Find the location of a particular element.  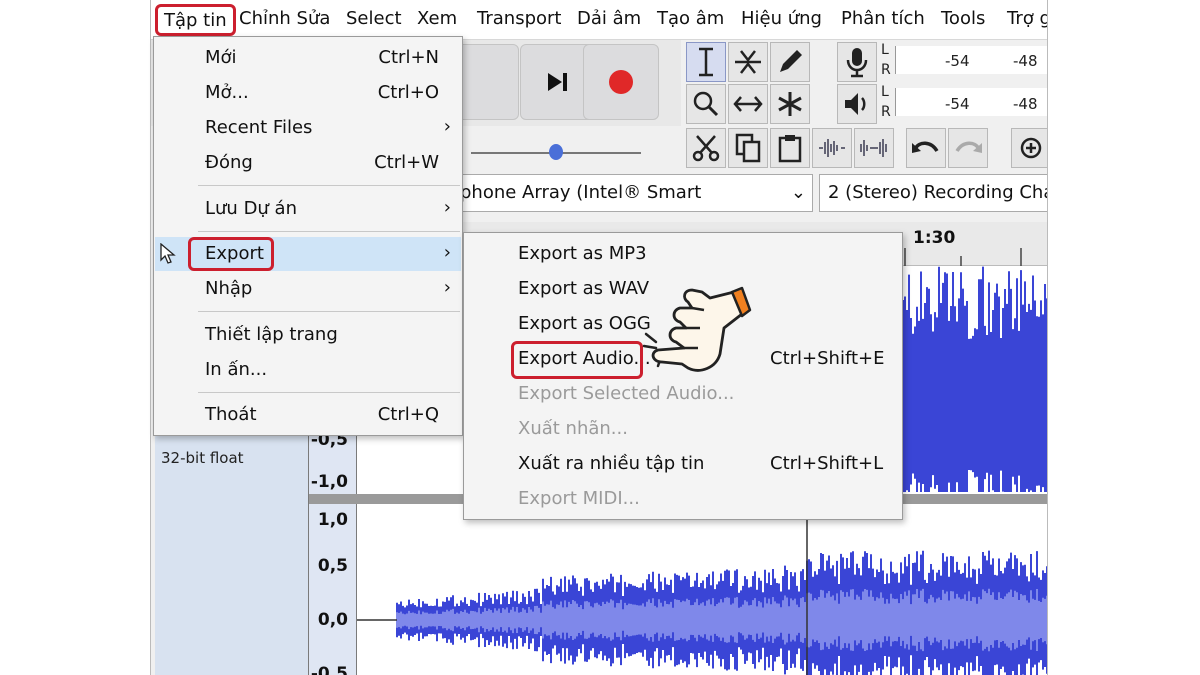

redo-icon is located at coordinates (968, 147).